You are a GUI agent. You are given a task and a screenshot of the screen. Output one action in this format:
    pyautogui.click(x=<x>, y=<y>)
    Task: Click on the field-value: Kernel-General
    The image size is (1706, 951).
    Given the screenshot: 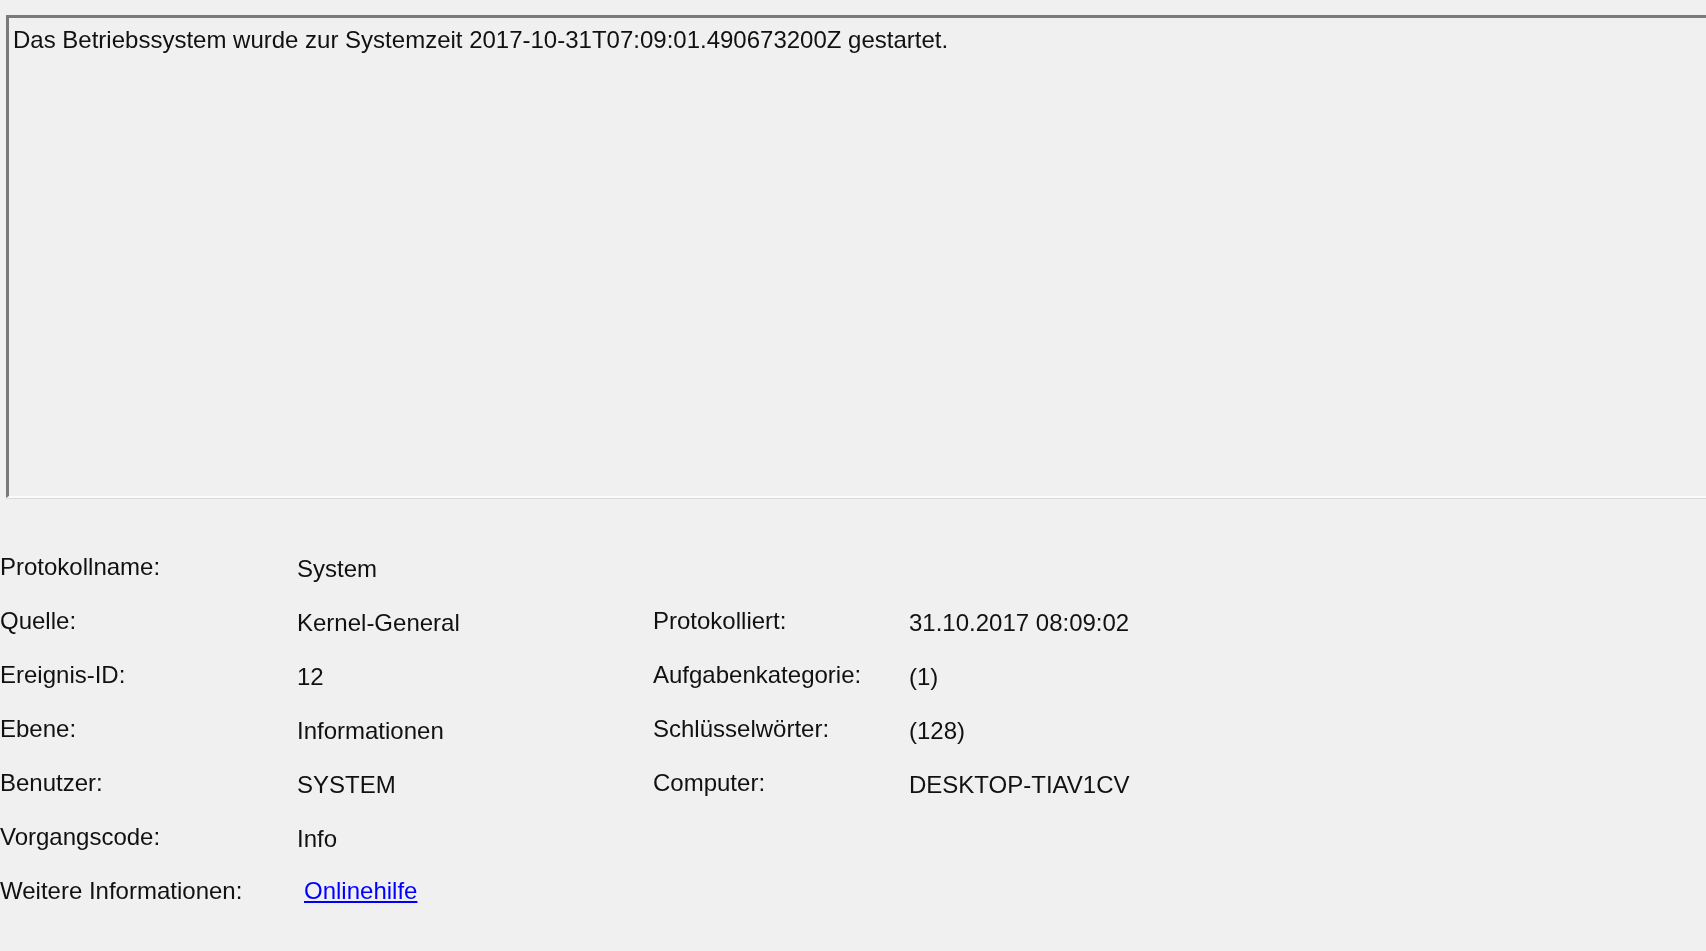 What is the action you would take?
    pyautogui.click(x=378, y=622)
    